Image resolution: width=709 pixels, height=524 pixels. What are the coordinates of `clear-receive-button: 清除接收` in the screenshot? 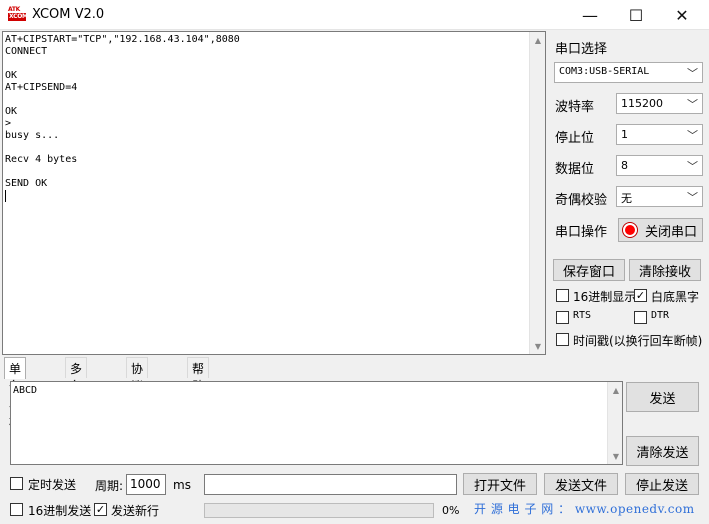 It's located at (665, 270).